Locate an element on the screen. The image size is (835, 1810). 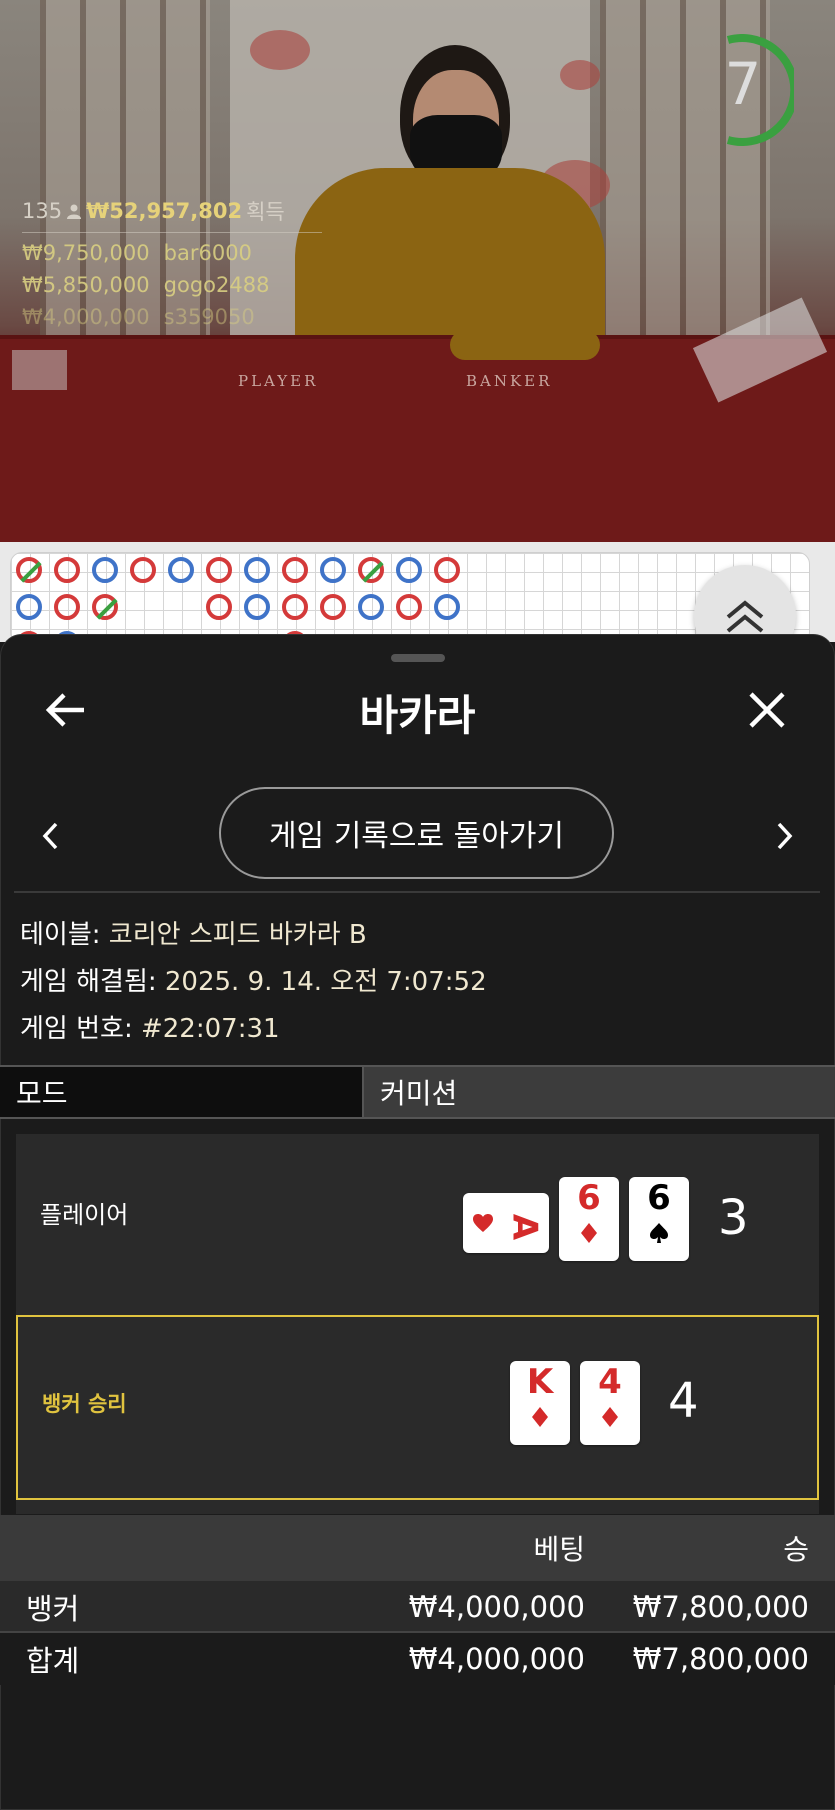
winner-amount: ₩4,000,000 is located at coordinates (86, 317).